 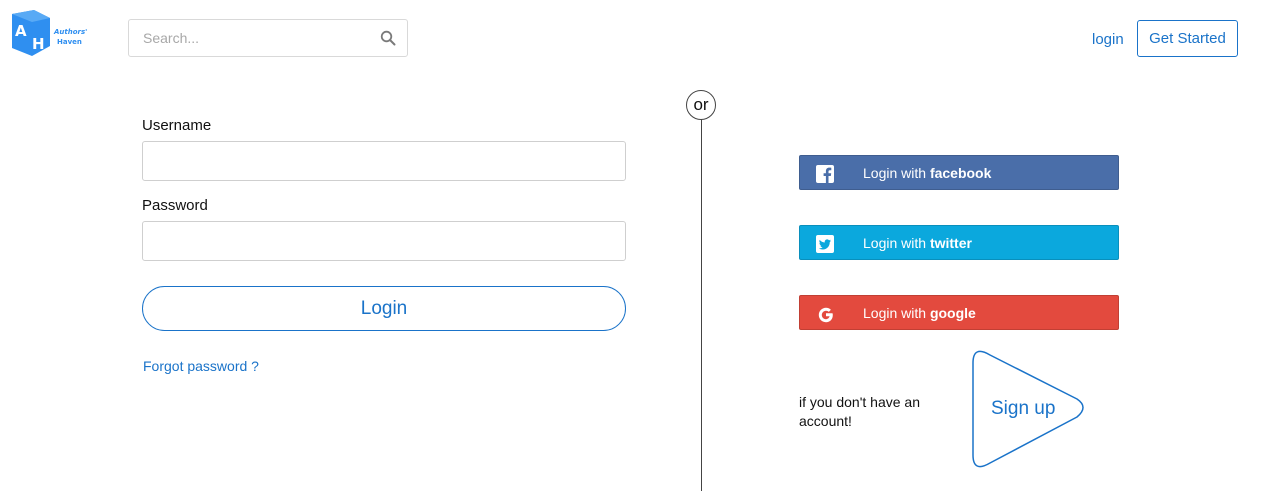 I want to click on twitter-icon, so click(x=825, y=244).